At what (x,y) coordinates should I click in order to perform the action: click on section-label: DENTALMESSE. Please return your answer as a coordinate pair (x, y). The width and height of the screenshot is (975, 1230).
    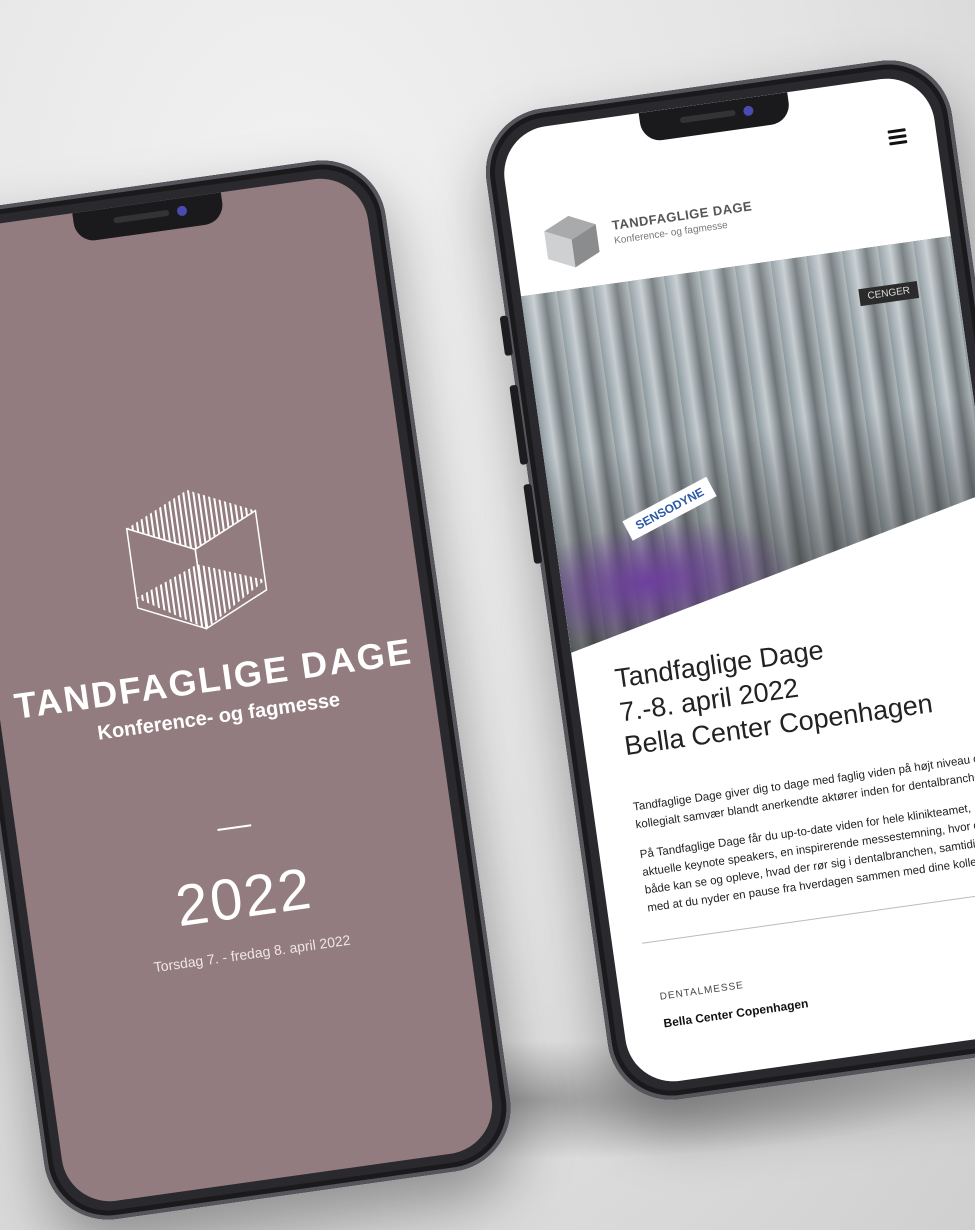
    Looking at the image, I should click on (702, 991).